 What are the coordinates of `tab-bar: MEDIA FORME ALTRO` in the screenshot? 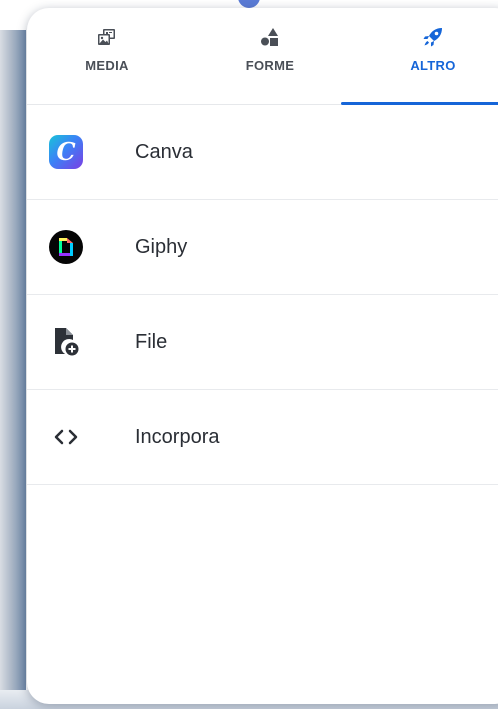 It's located at (262, 56).